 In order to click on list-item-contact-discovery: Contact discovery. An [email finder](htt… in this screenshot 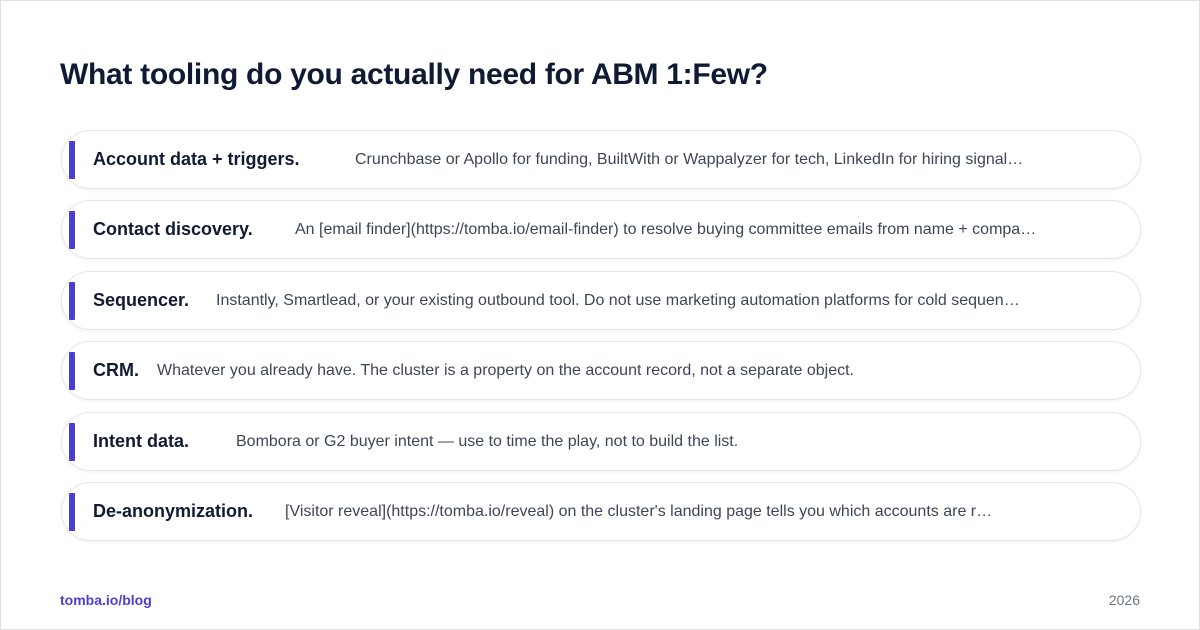, I will do `click(601, 230)`.